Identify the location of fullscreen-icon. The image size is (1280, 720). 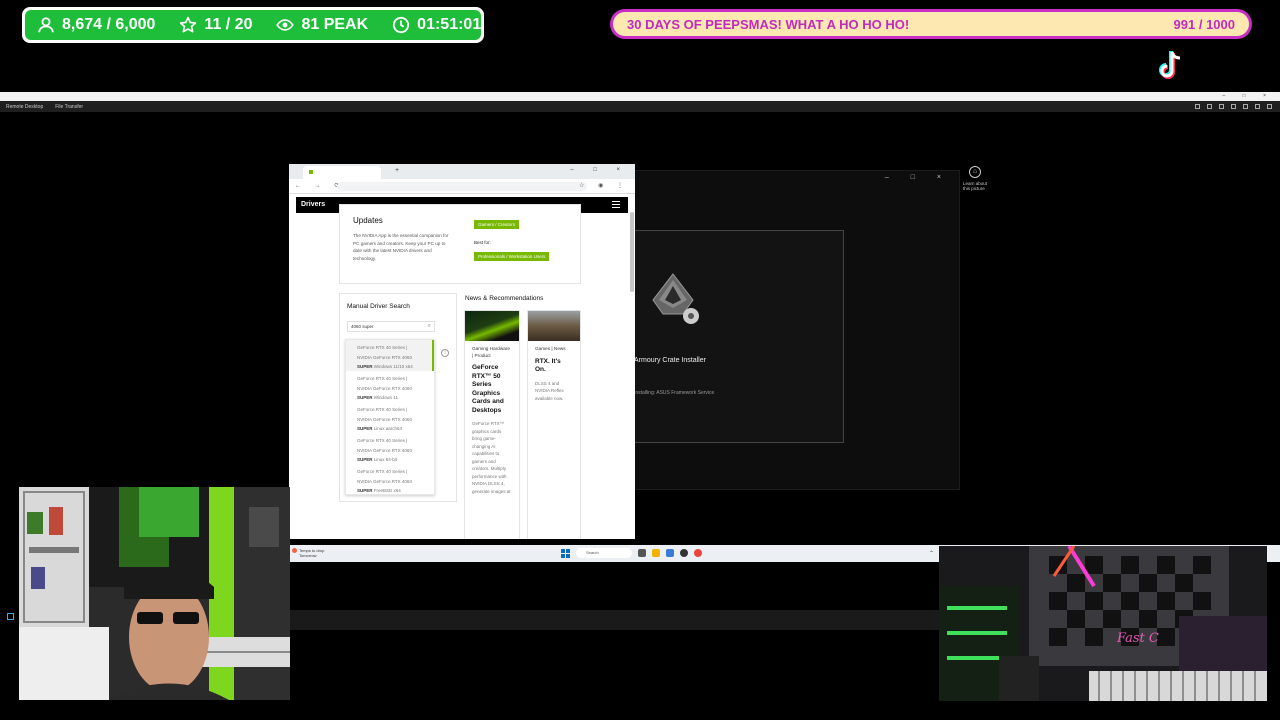
(1269, 106).